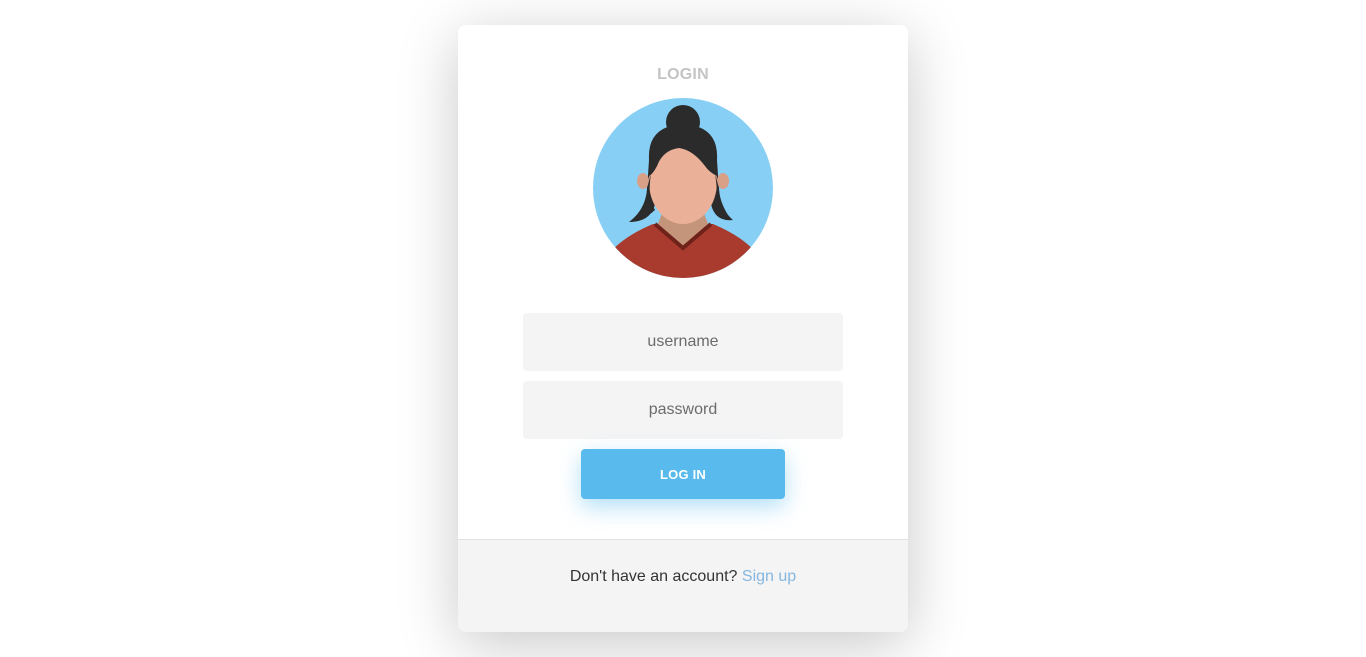 This screenshot has width=1366, height=657. Describe the element at coordinates (683, 74) in the screenshot. I see `login-title: LOGIN` at that location.